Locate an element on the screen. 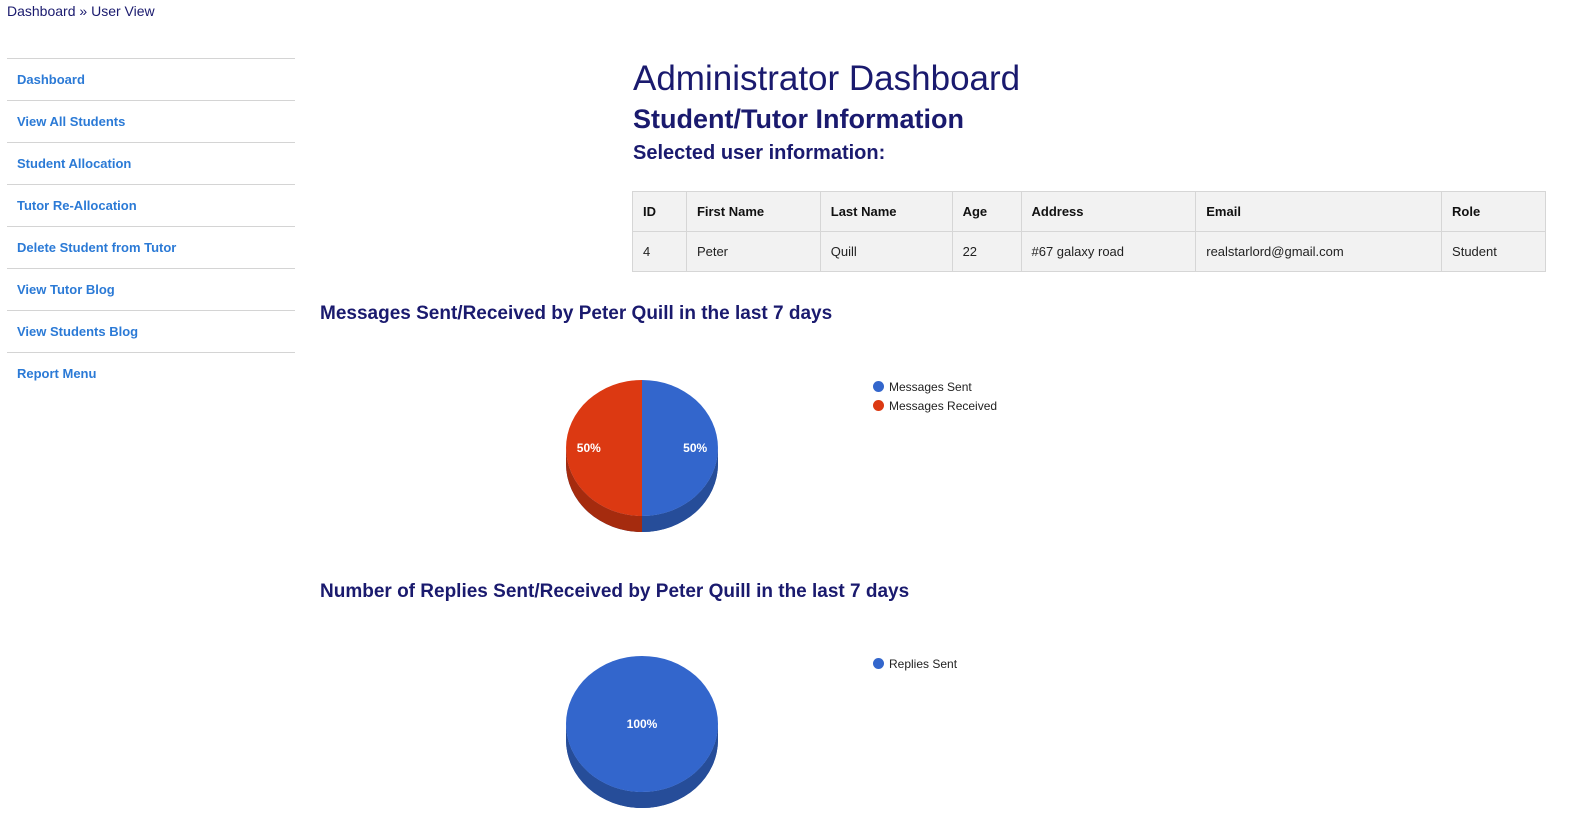 The image size is (1586, 817). cell-email: realstarlord@gmail.com is located at coordinates (1319, 251).